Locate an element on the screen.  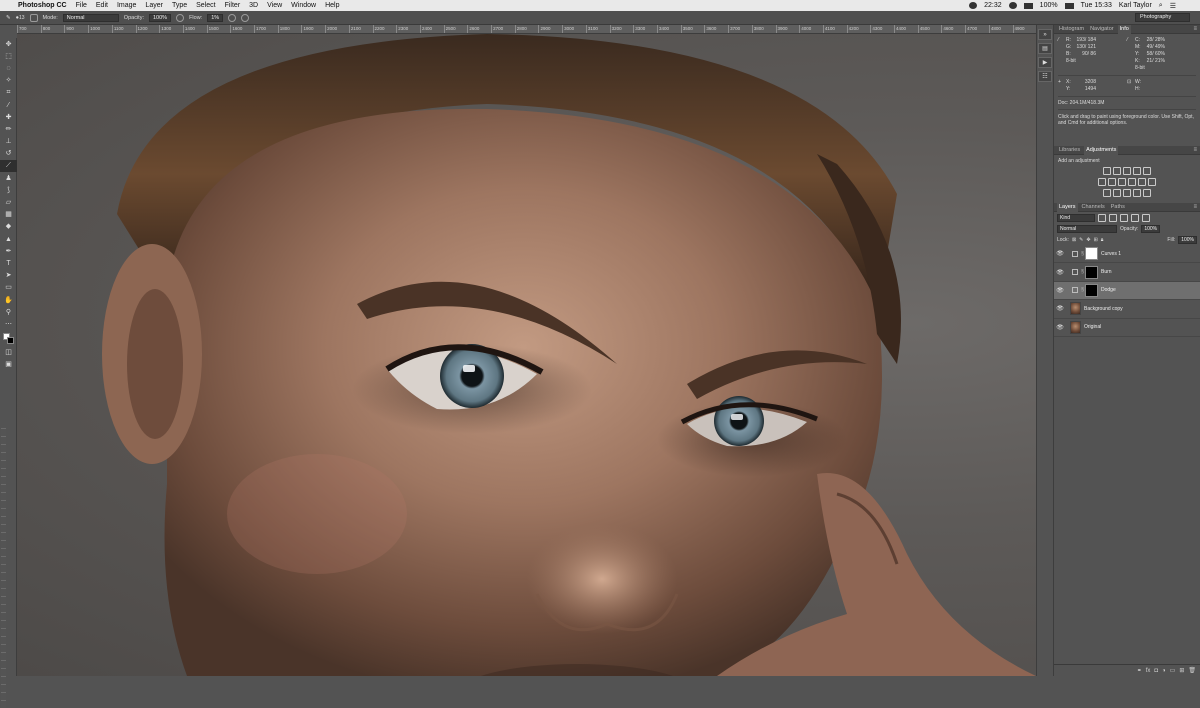
blur-tool-icon: ◆ is located at coordinates (8, 227).